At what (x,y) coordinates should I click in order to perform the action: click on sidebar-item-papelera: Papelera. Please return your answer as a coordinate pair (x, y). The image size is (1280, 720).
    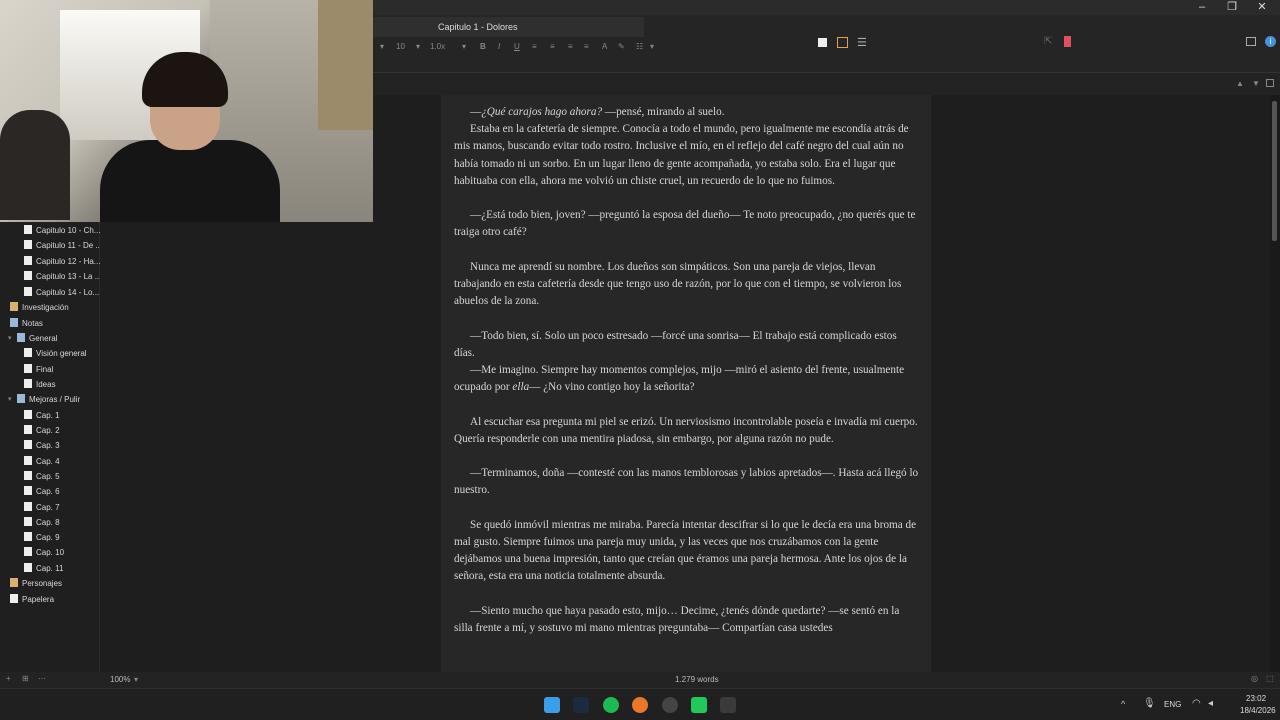
    Looking at the image, I should click on (32, 600).